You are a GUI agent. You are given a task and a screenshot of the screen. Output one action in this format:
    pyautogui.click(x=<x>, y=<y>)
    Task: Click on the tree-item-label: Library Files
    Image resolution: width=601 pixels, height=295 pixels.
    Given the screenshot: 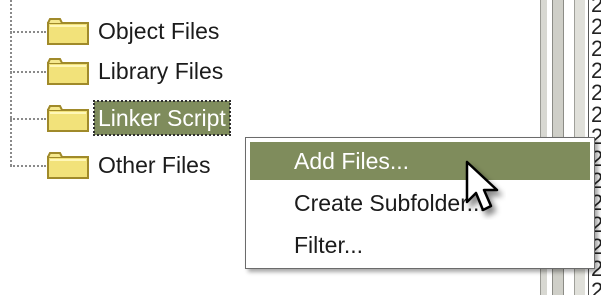 What is the action you would take?
    pyautogui.click(x=161, y=71)
    